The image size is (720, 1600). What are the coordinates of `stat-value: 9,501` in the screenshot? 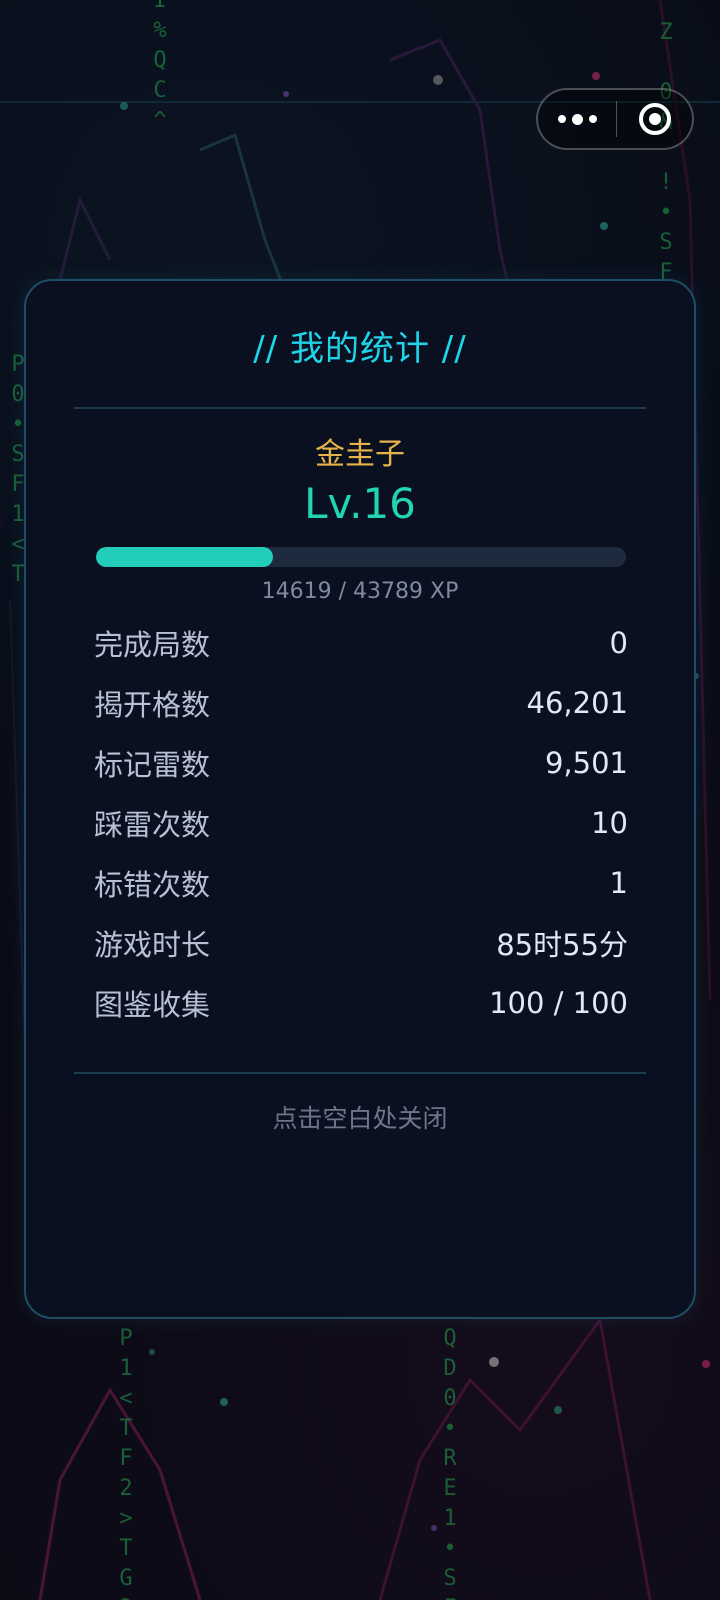 It's located at (586, 763).